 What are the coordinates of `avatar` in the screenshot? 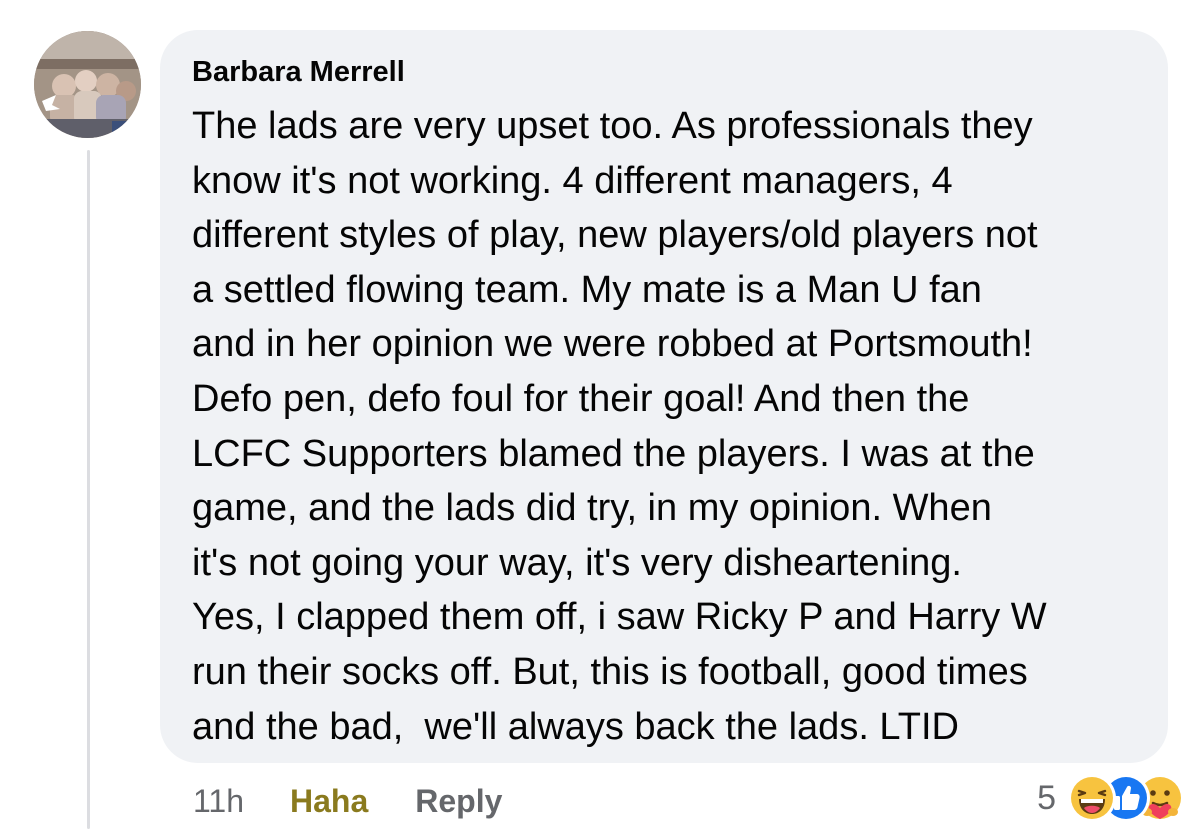 It's located at (87, 84).